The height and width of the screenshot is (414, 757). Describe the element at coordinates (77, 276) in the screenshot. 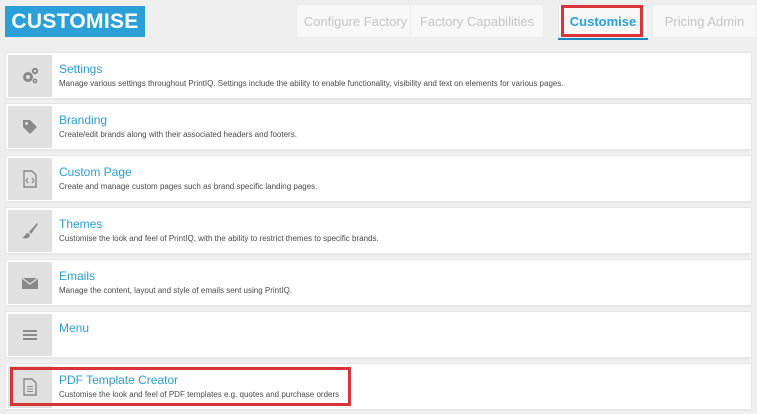

I see `item-title: Emails` at that location.